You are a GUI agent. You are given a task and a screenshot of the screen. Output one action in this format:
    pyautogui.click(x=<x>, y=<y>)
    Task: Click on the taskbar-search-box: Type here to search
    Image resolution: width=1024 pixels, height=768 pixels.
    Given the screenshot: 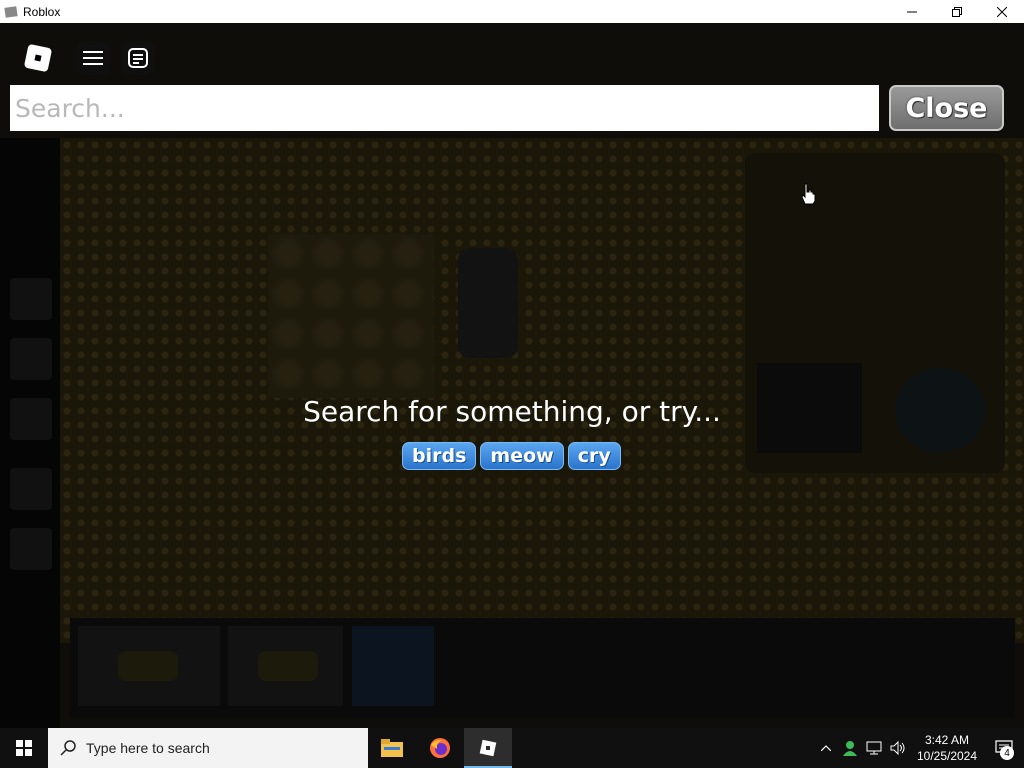 What is the action you would take?
    pyautogui.click(x=208, y=748)
    